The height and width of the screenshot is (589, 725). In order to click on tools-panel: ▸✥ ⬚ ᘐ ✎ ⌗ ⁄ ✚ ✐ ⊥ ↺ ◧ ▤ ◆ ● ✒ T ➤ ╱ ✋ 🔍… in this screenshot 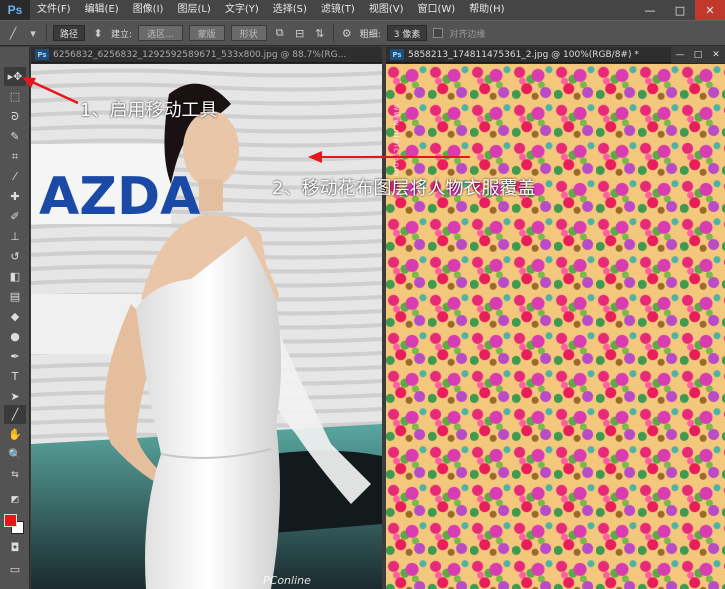, I will do `click(15, 318)`.